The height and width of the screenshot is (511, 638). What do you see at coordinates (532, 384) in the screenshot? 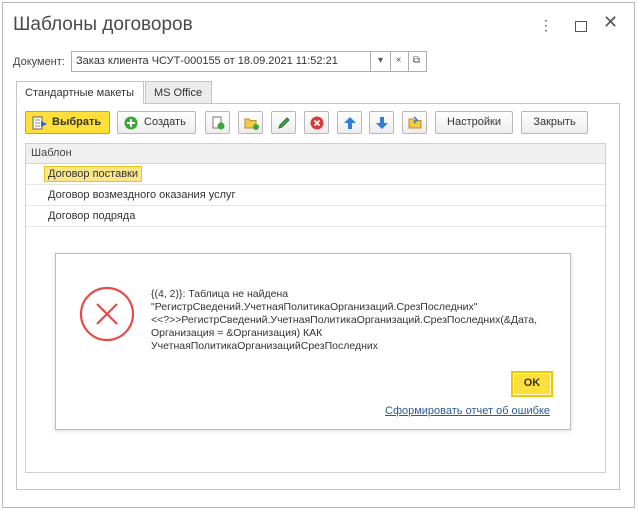
I see `ok-button: OK` at bounding box center [532, 384].